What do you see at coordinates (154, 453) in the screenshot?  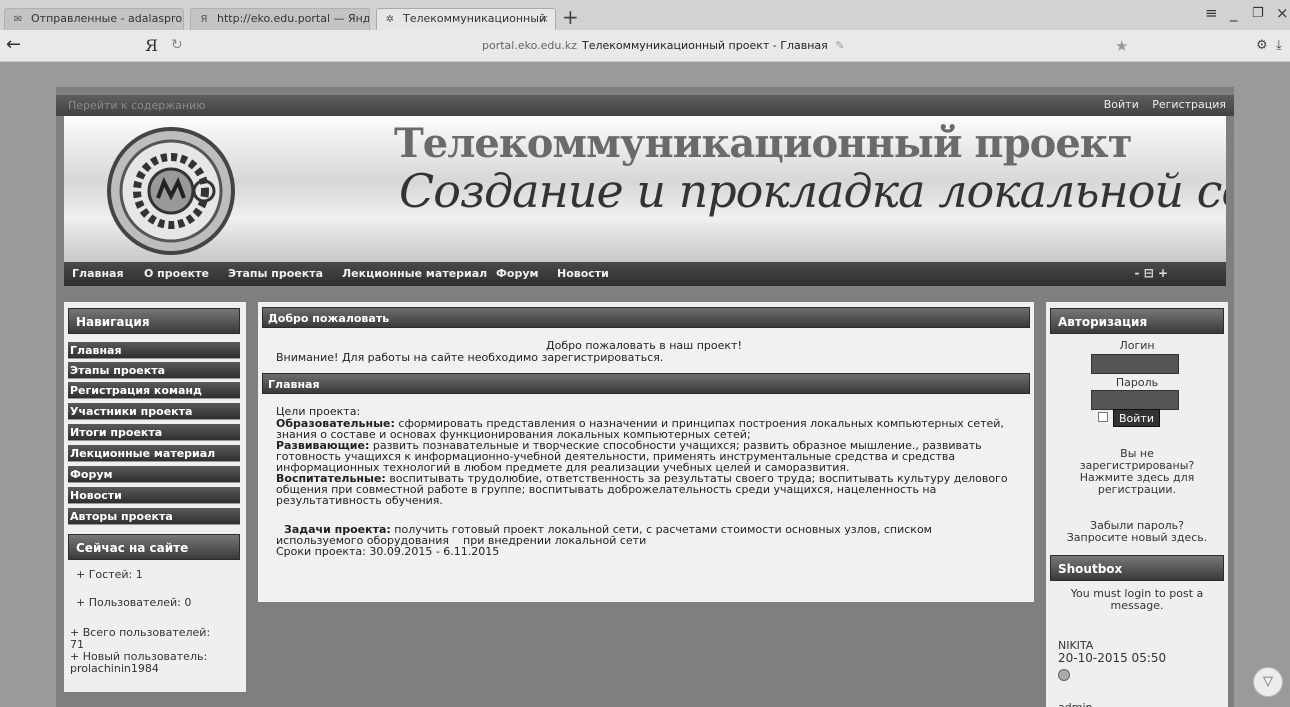 I see `sidebar-item-lectures: Лекционные материал` at bounding box center [154, 453].